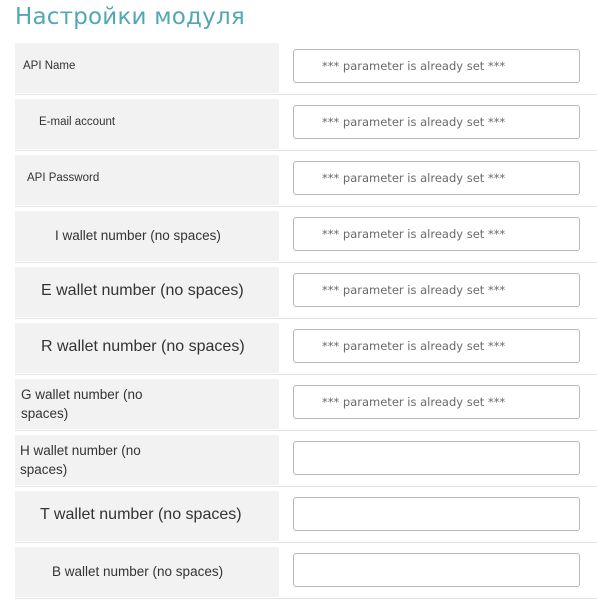 This screenshot has height=605, width=597. I want to click on label-cell: T wallet number (no spaces), so click(147, 516).